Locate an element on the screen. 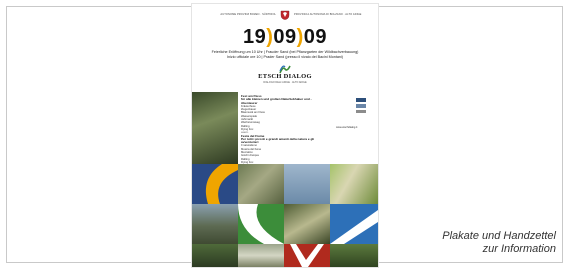 The height and width of the screenshot is (269, 570). eagle-crest-icon is located at coordinates (285, 15).